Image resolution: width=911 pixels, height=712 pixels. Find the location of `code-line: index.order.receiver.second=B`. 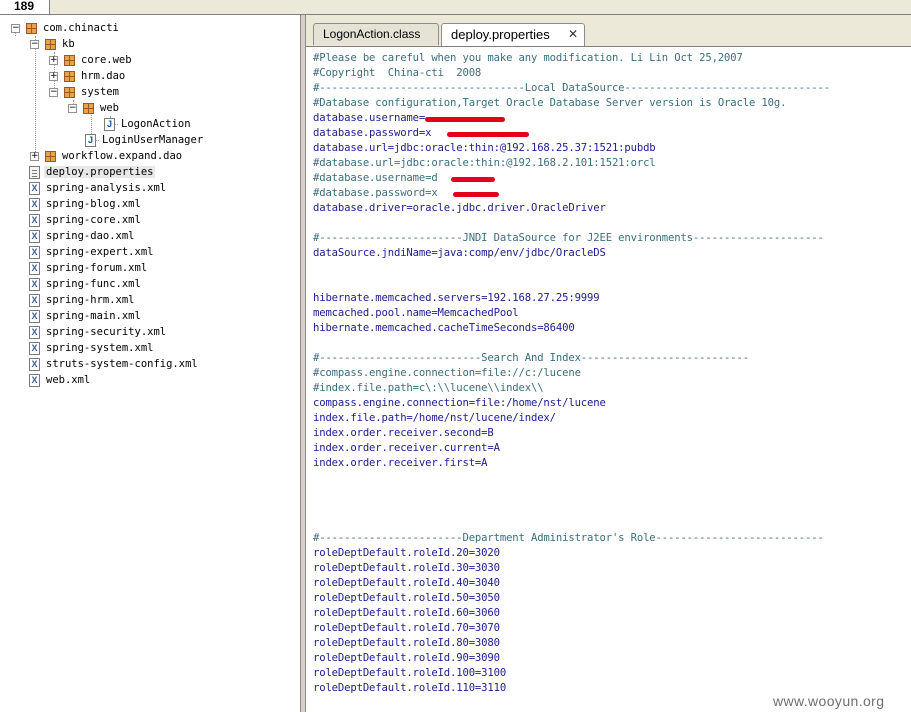

code-line: index.order.receiver.second=B is located at coordinates (403, 433).